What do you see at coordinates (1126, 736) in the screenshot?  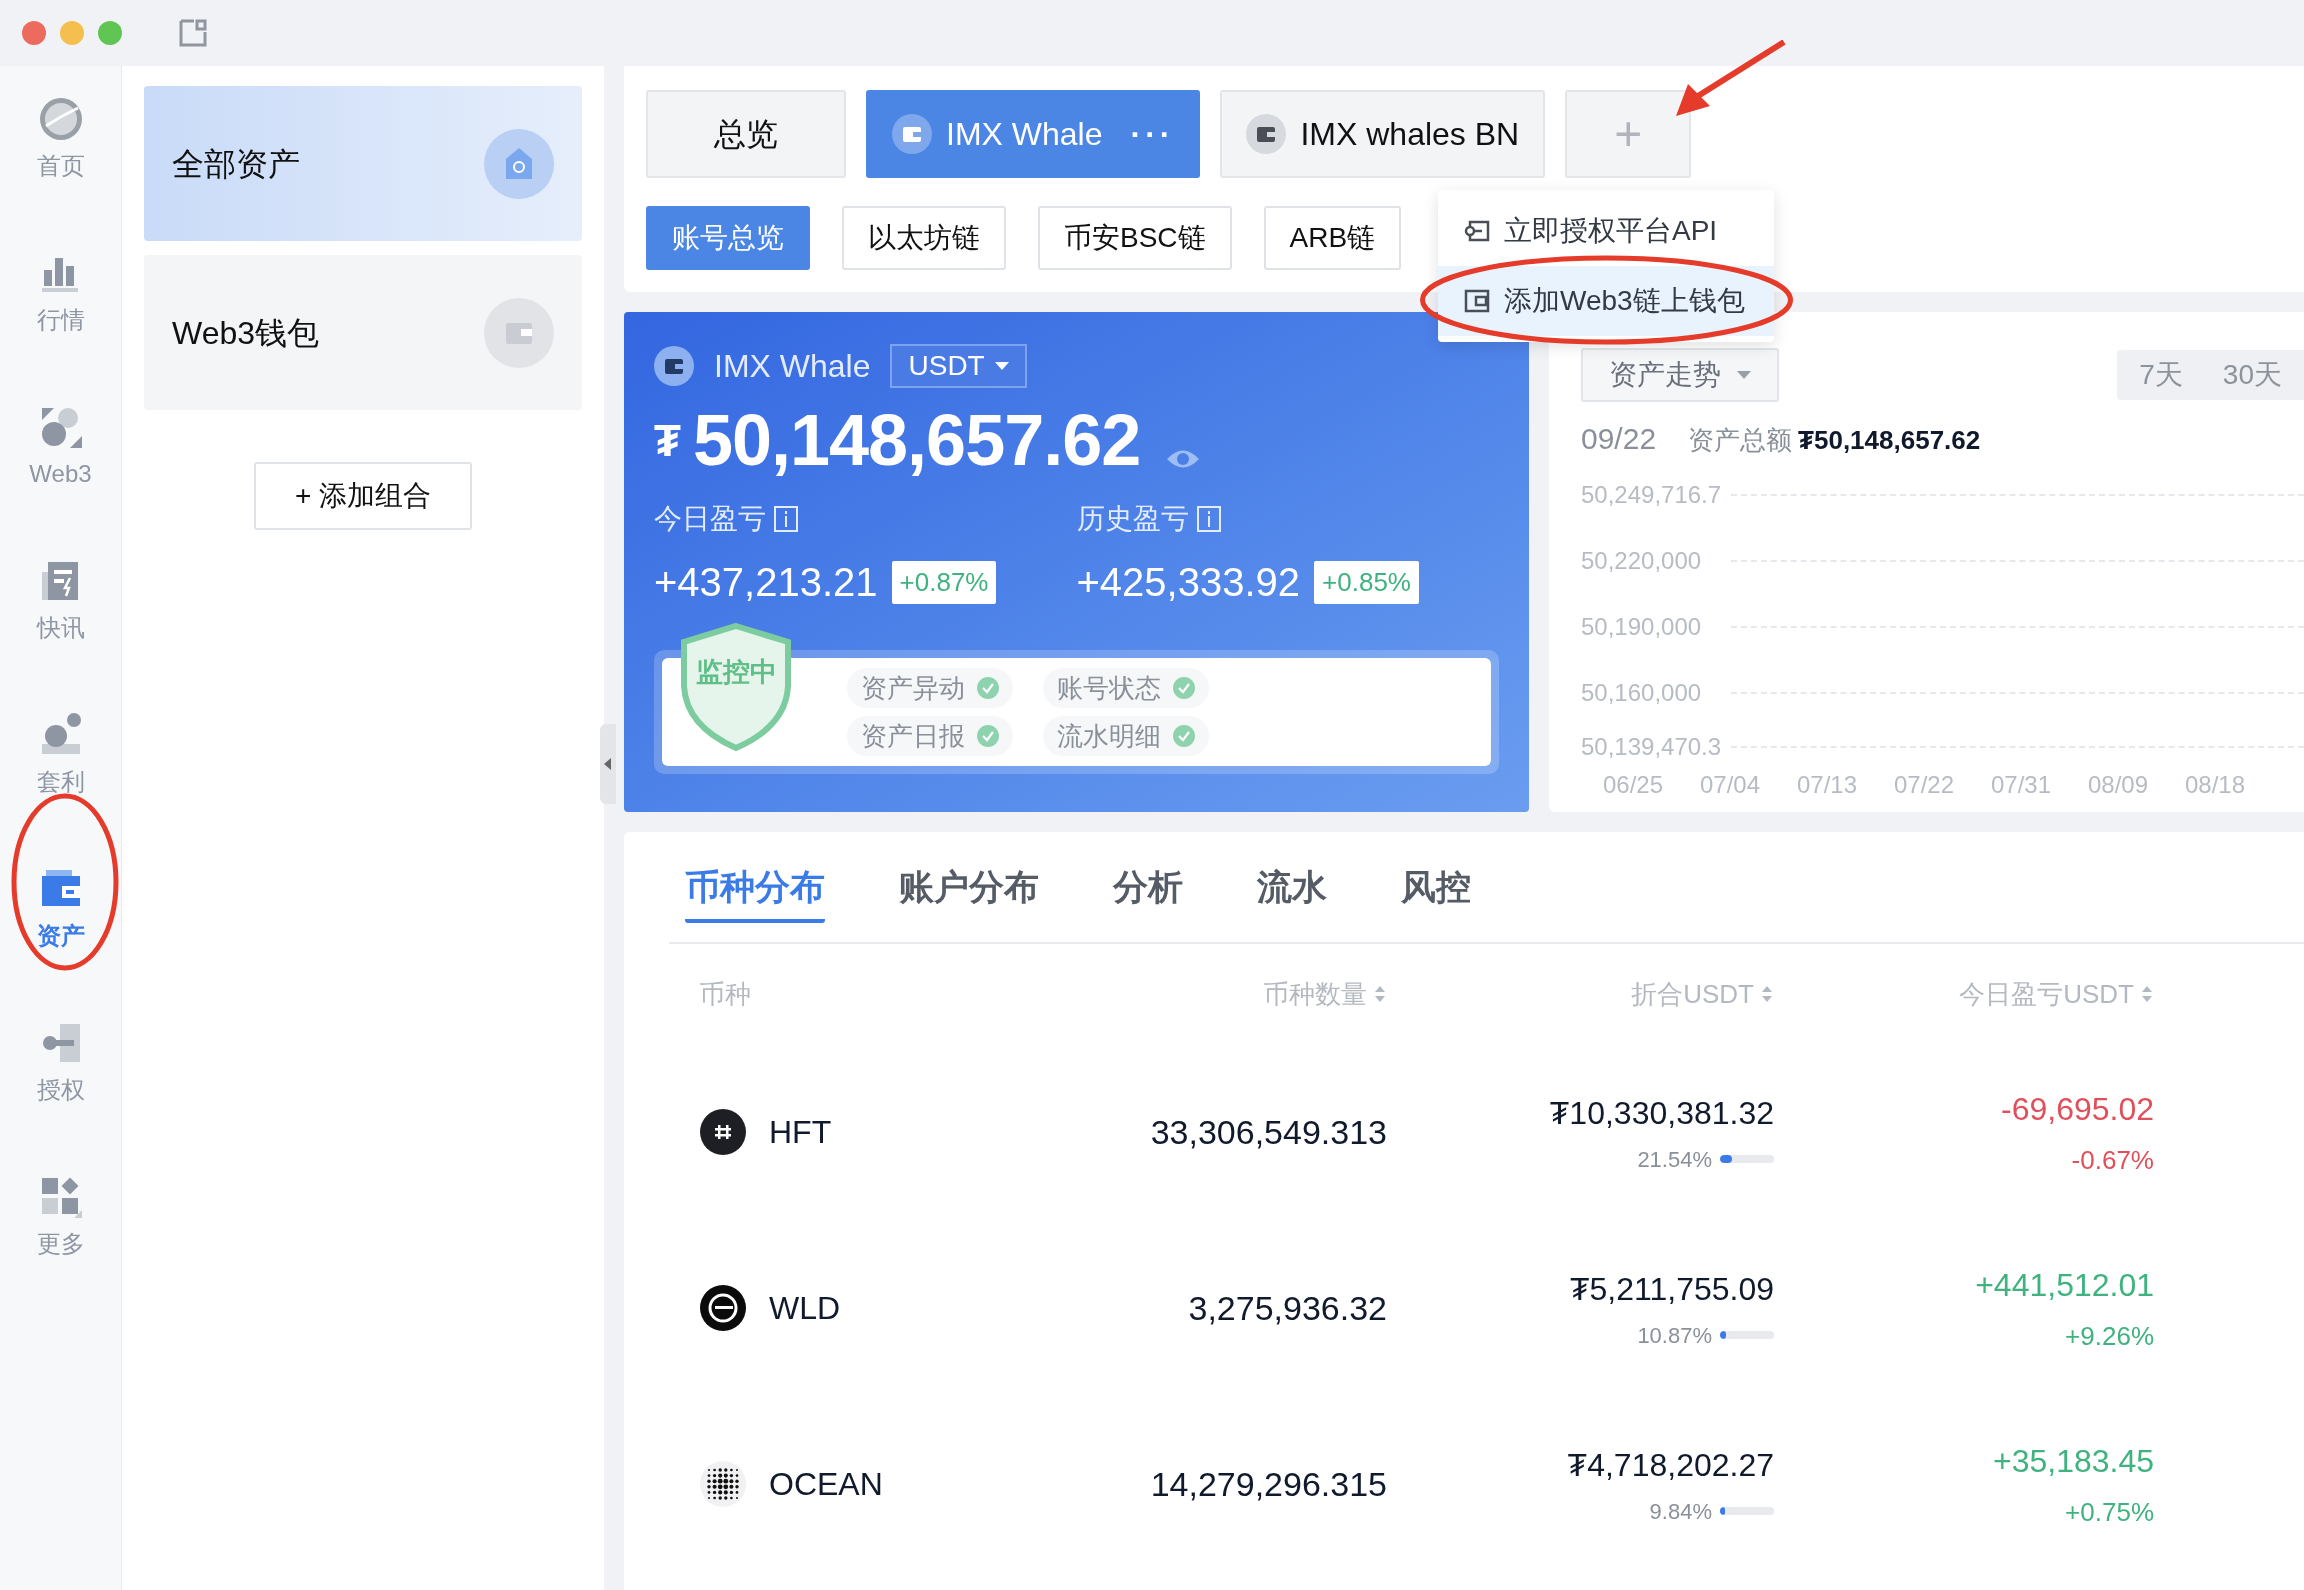 I see `monitor-check: 流水明细` at bounding box center [1126, 736].